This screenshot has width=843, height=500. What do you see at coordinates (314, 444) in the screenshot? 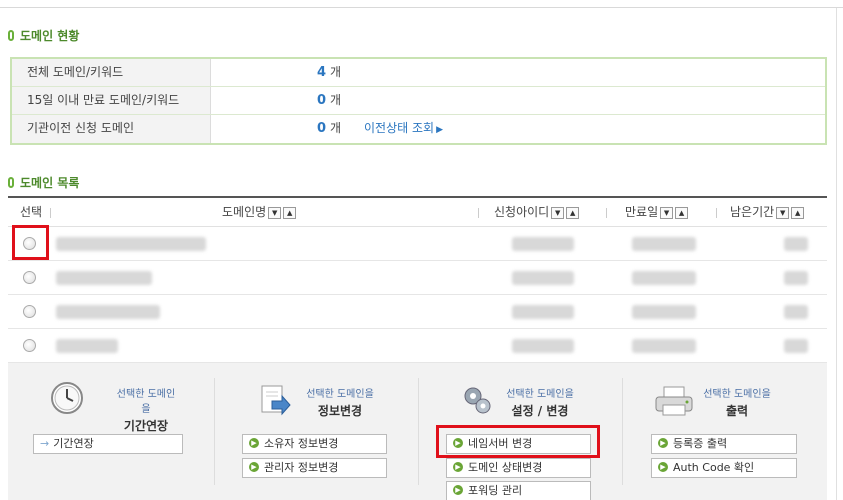
I see `owner-info-change-button: ▶ 소유자 정보변경` at bounding box center [314, 444].